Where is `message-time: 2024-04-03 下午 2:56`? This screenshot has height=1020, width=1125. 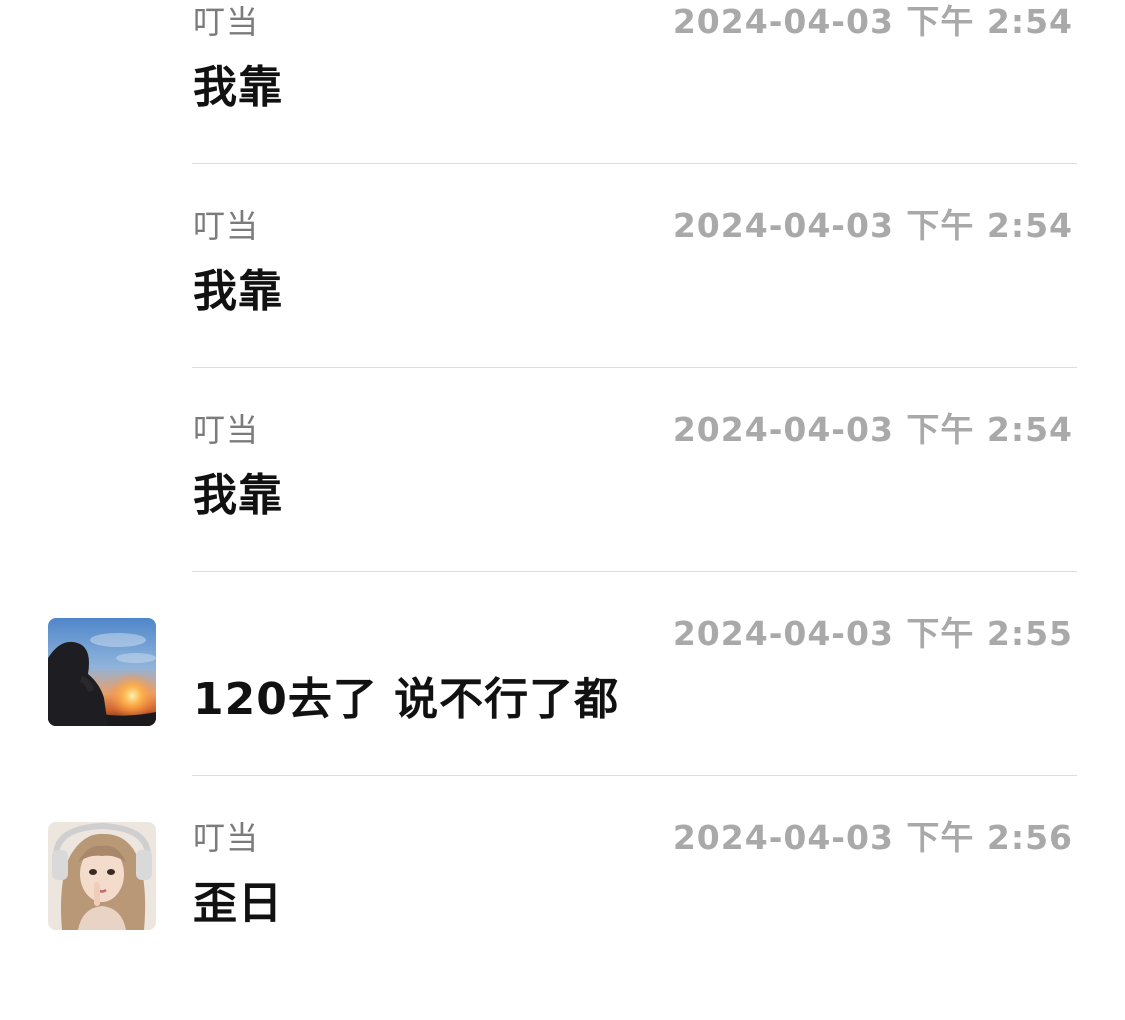 message-time: 2024-04-03 下午 2:56 is located at coordinates (872, 837).